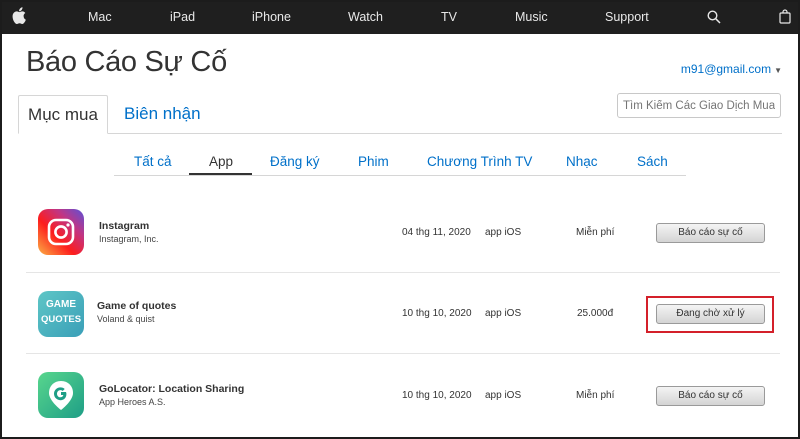  What do you see at coordinates (221, 161) in the screenshot?
I see `filter-app: App` at bounding box center [221, 161].